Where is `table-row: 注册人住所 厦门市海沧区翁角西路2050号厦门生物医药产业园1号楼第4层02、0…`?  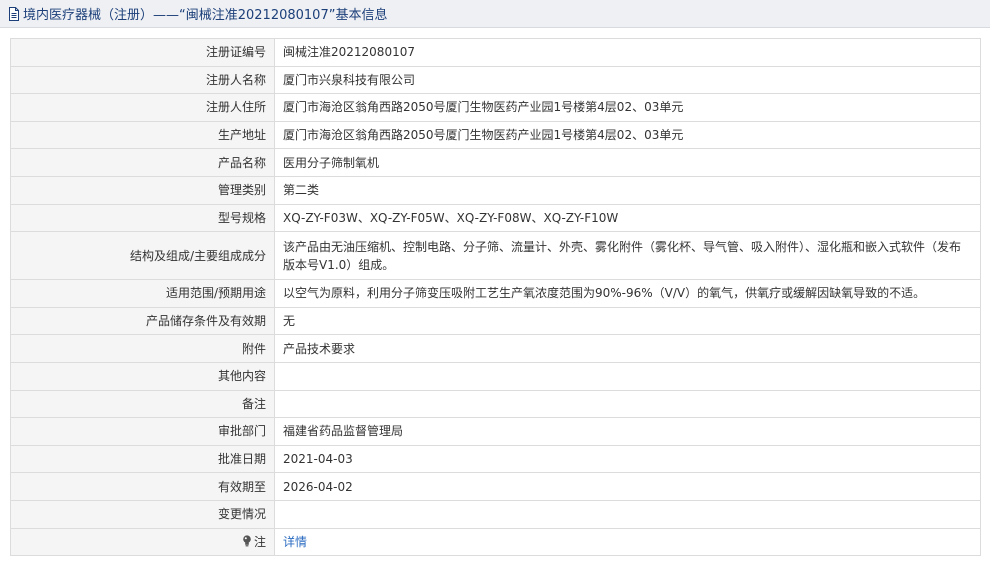
table-row: 注册人住所 厦门市海沧区翁角西路2050号厦门生物医药产业园1号楼第4层02、0… is located at coordinates (495, 107).